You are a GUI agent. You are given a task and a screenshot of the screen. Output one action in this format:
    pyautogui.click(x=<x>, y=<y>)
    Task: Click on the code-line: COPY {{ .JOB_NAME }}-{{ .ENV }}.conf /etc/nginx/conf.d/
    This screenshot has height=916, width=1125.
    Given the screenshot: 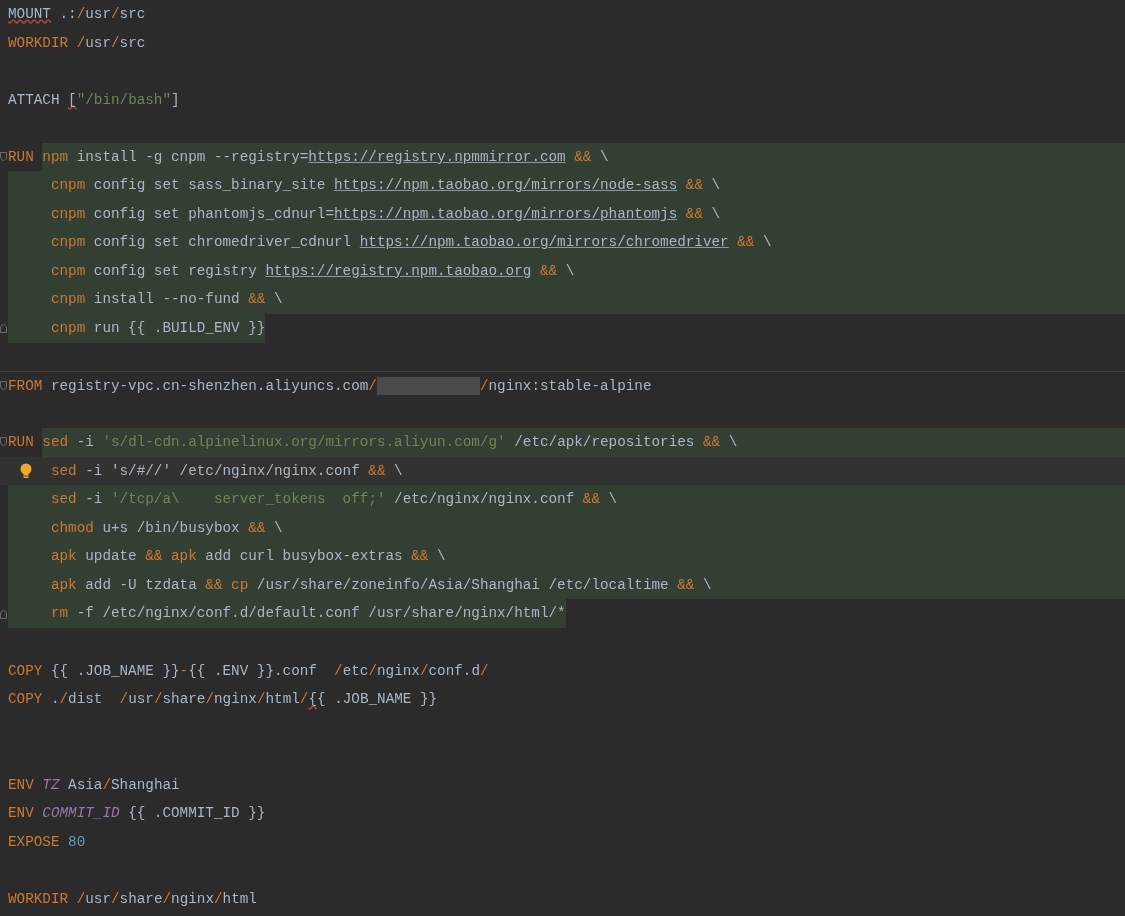 What is the action you would take?
    pyautogui.click(x=248, y=671)
    